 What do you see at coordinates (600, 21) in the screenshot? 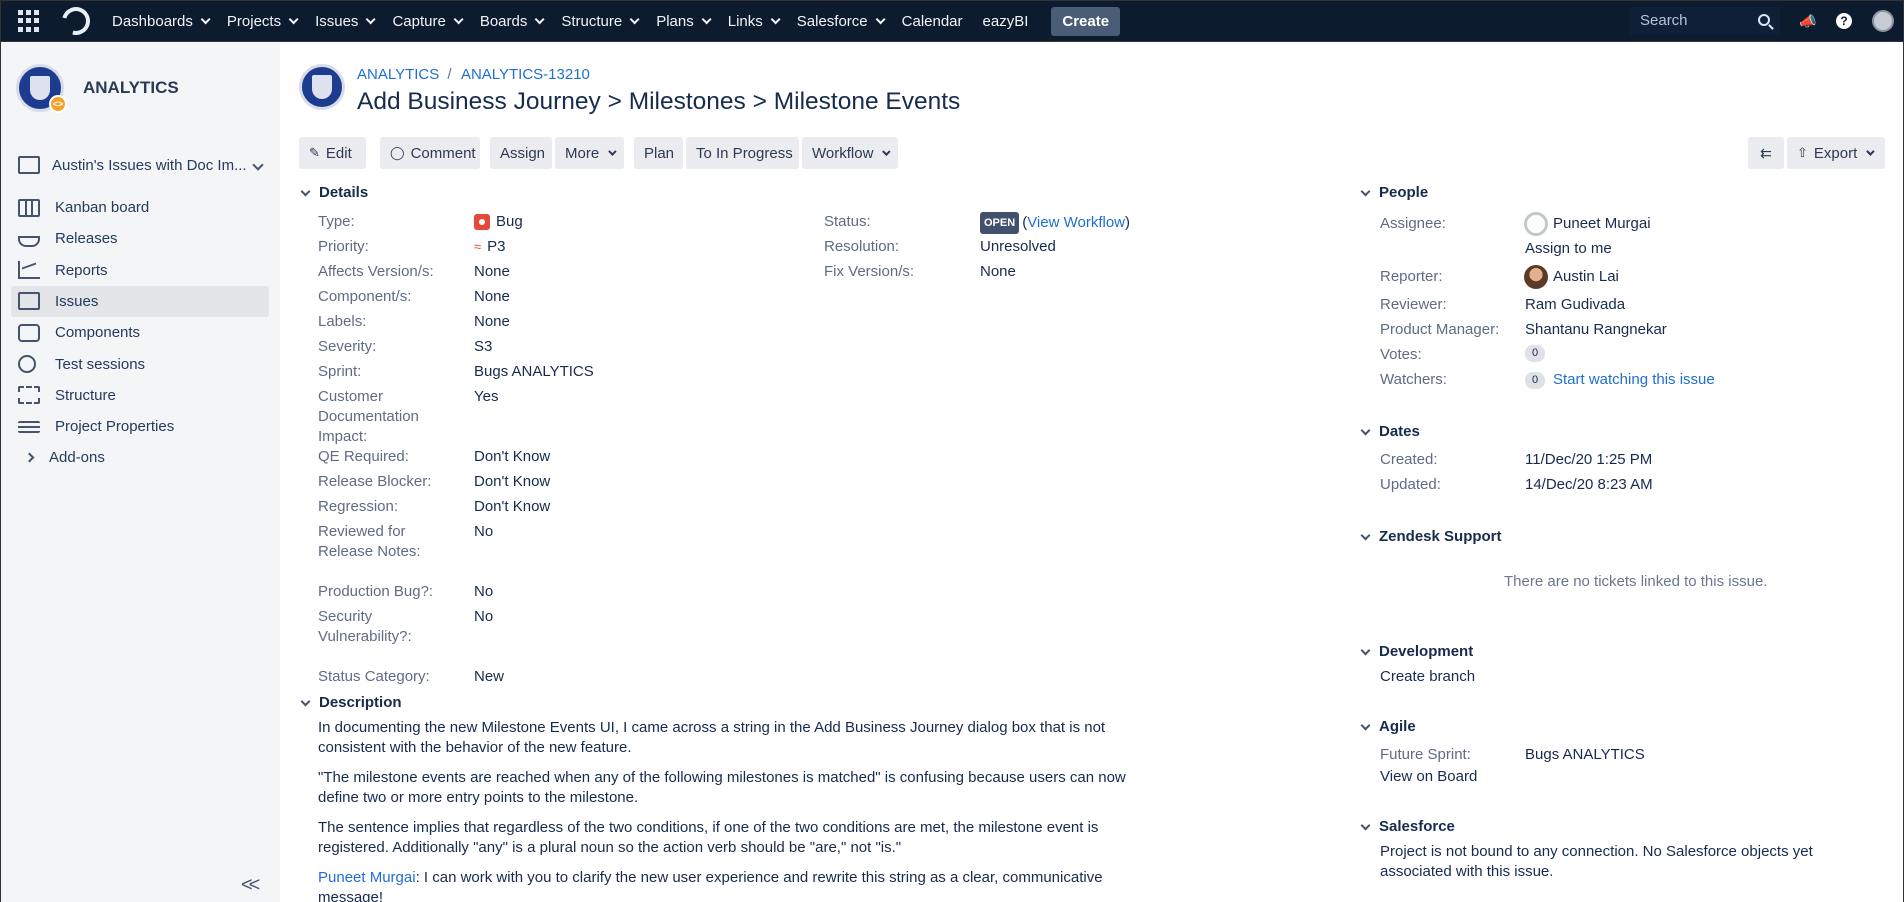
I see `nav-item-structure: Structure` at bounding box center [600, 21].